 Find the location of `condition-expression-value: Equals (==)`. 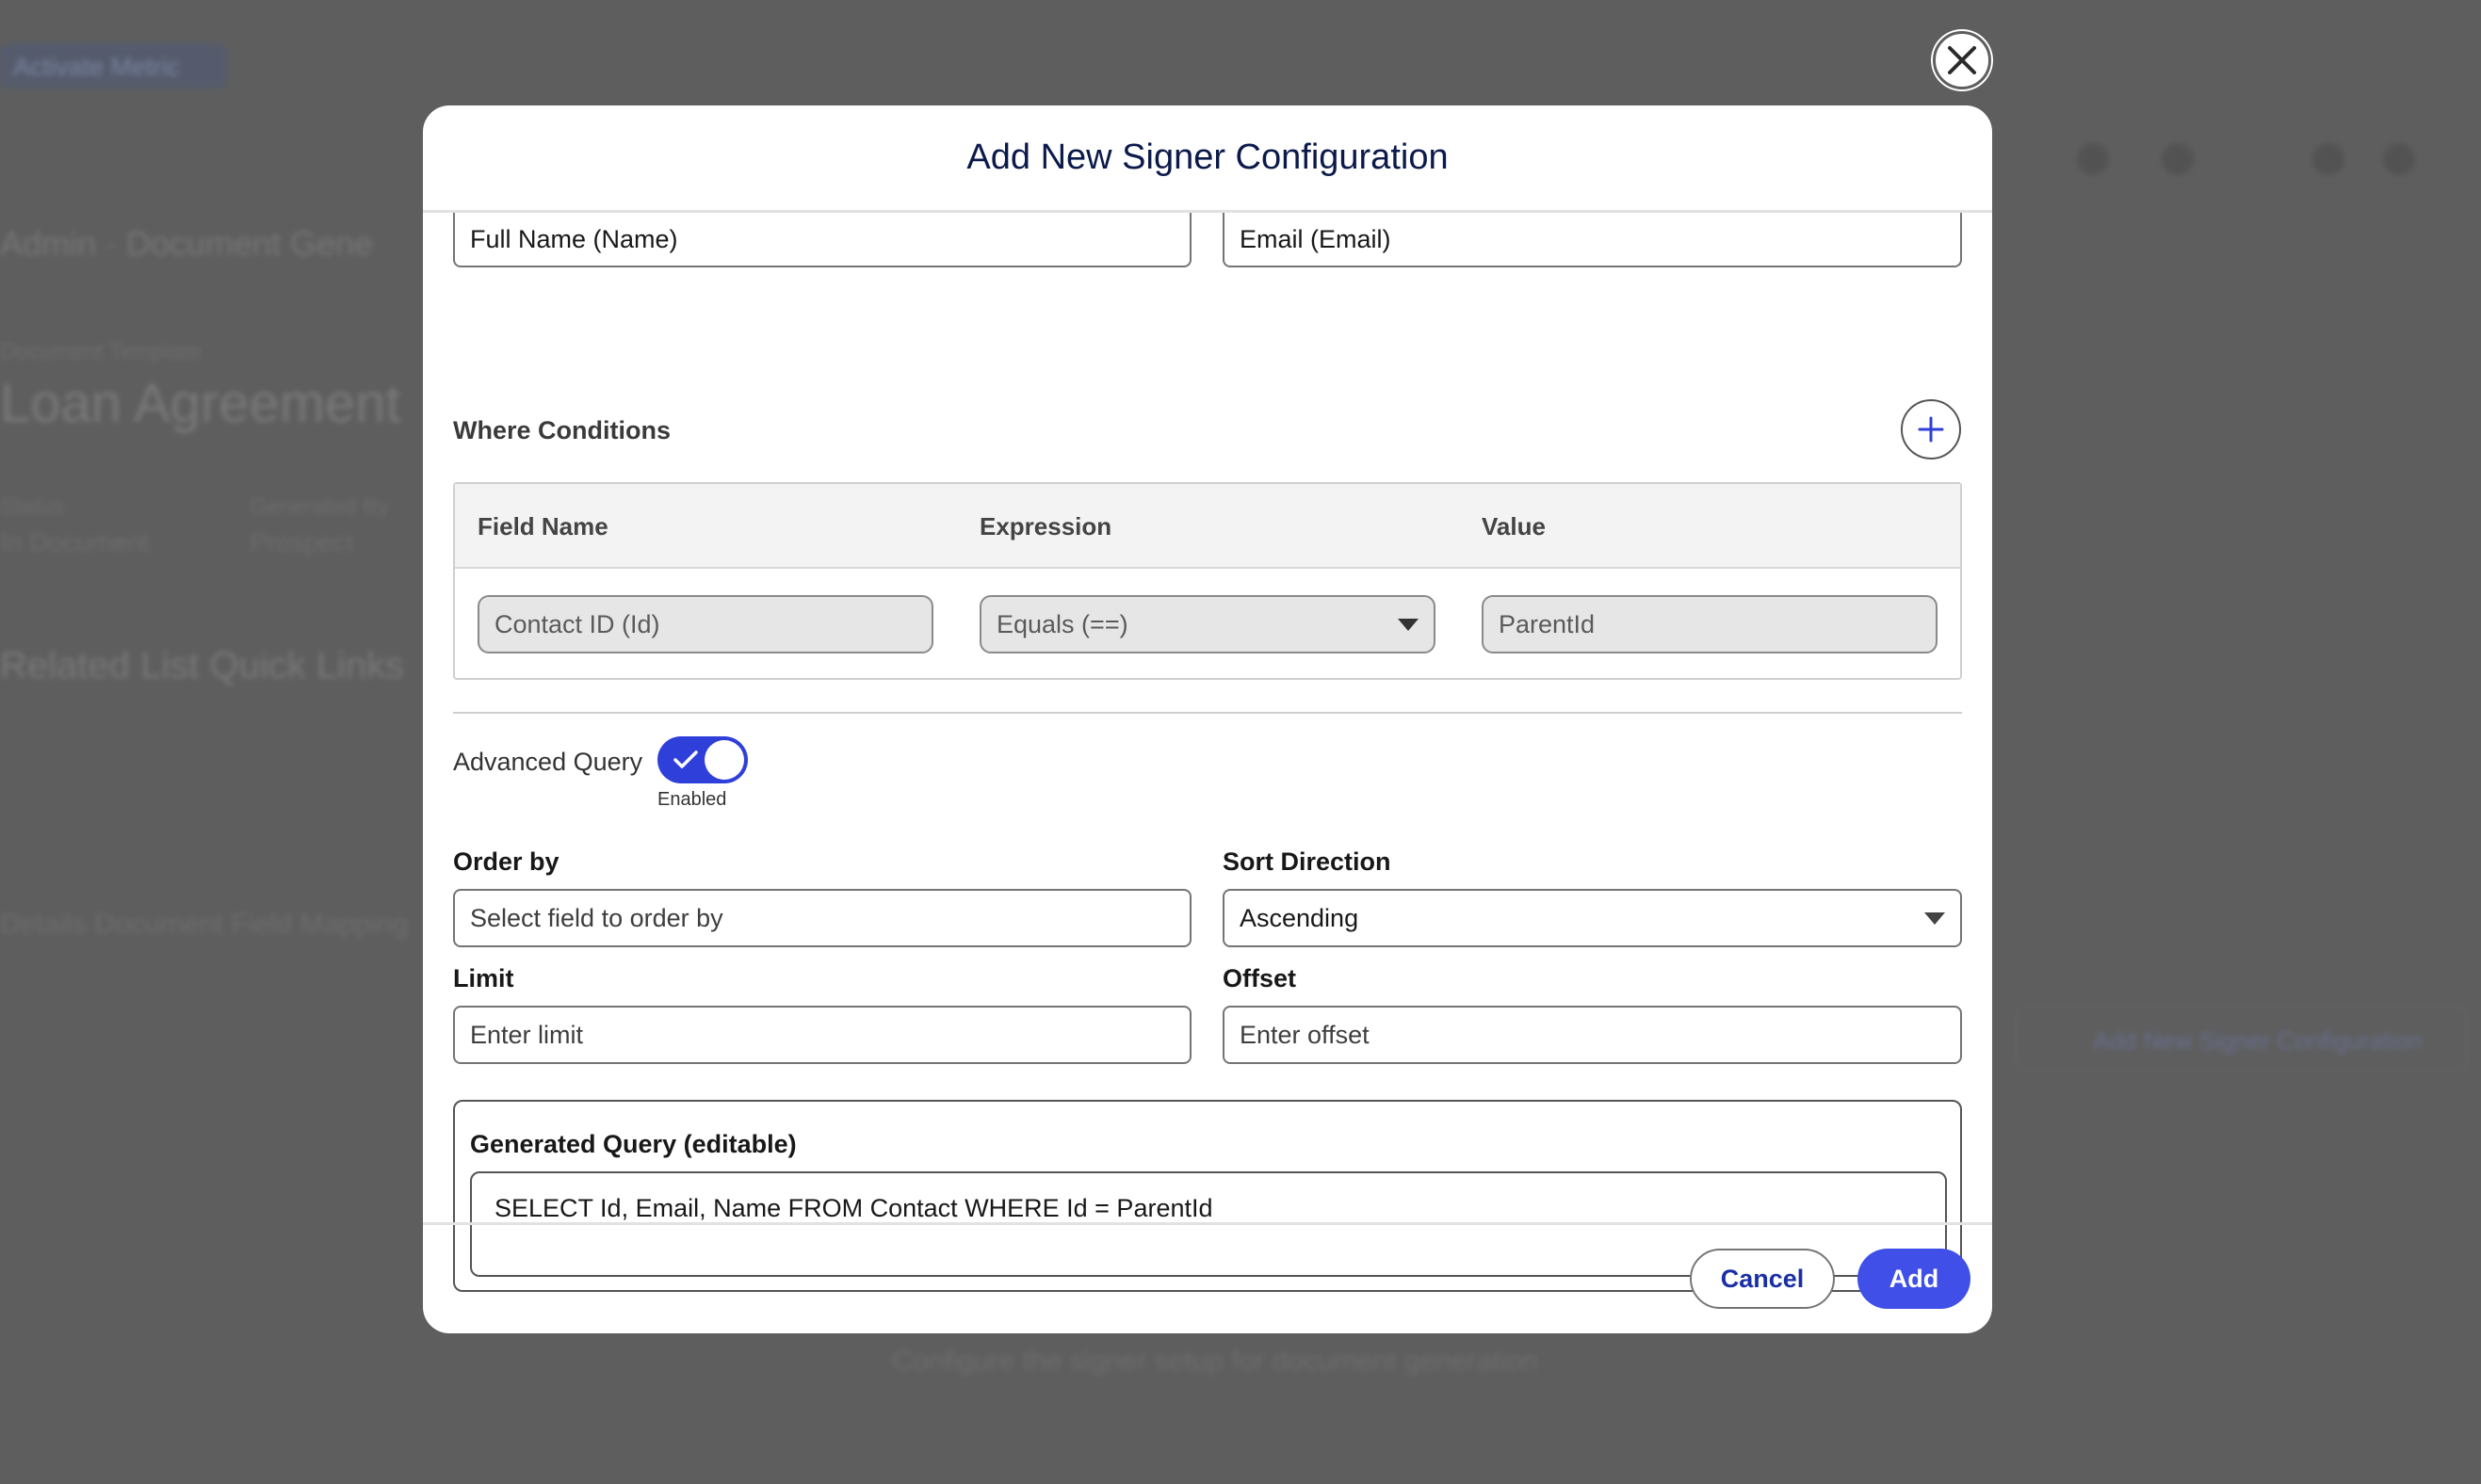

condition-expression-value: Equals (==) is located at coordinates (1062, 623).